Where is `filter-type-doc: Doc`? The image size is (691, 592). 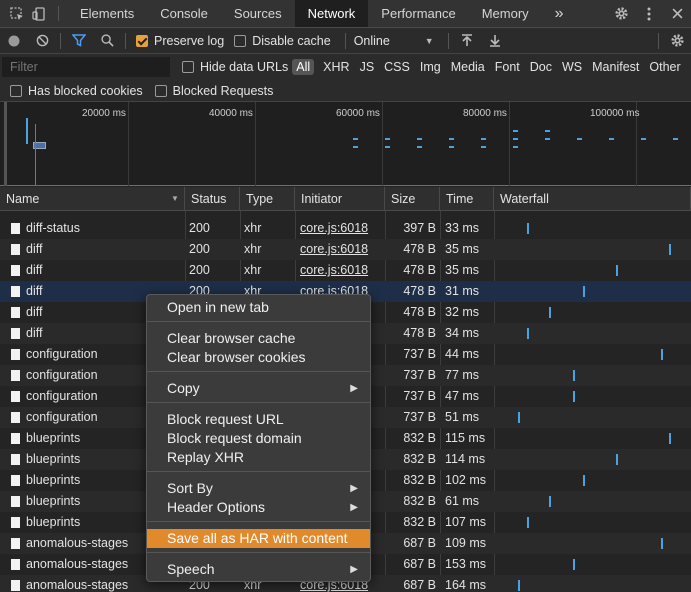 filter-type-doc: Doc is located at coordinates (541, 67).